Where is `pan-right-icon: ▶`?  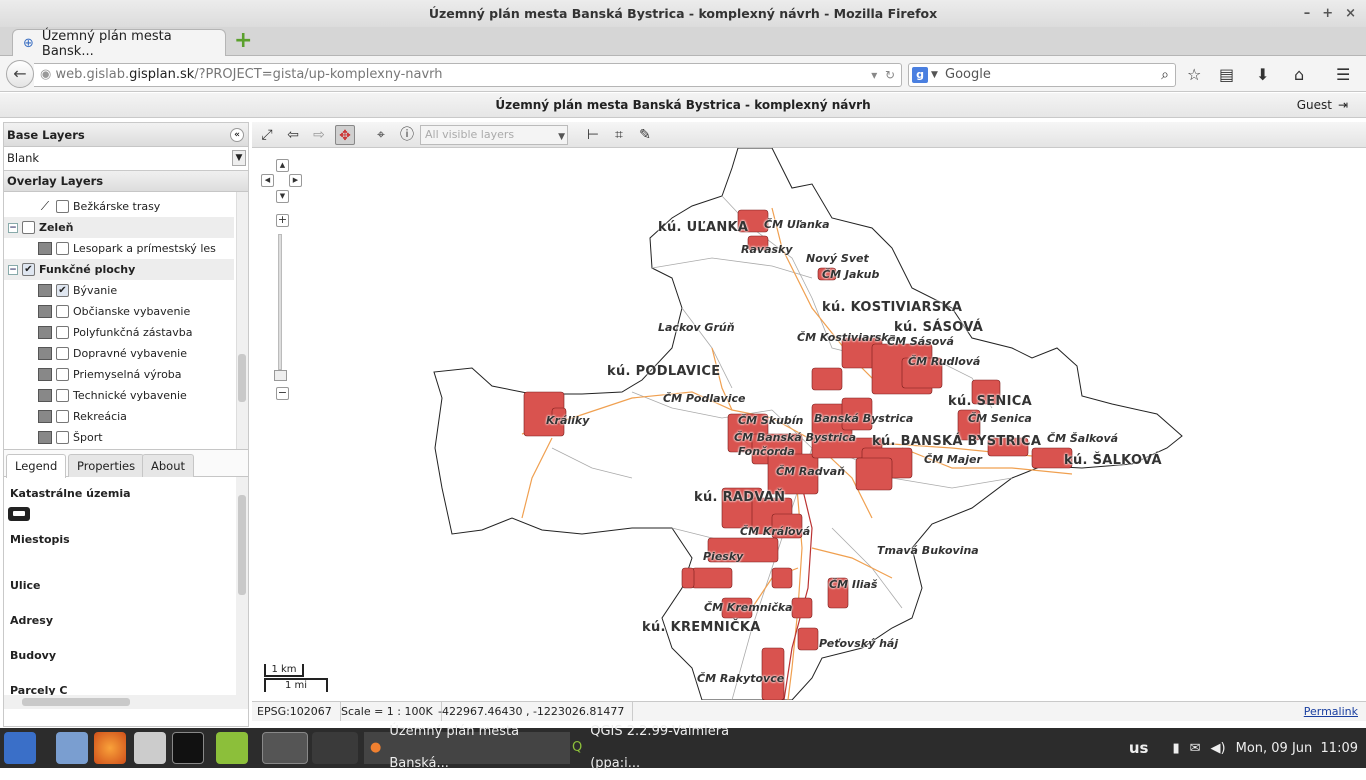
pan-right-icon: ▶ is located at coordinates (295, 180).